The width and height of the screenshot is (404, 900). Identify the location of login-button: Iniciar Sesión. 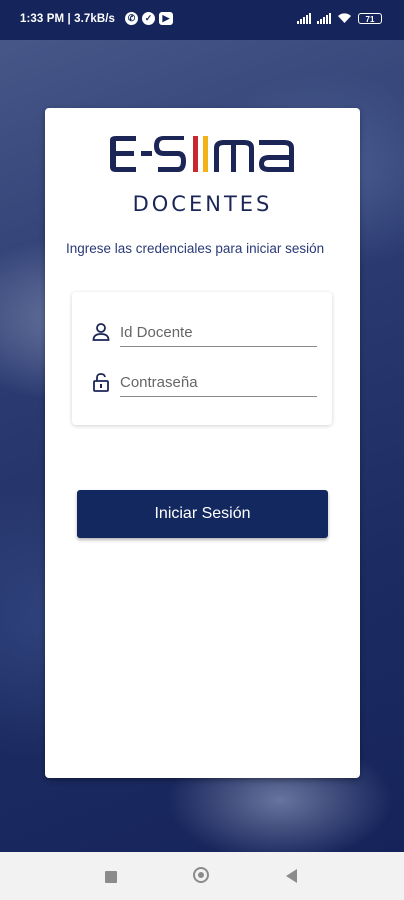
(202, 514).